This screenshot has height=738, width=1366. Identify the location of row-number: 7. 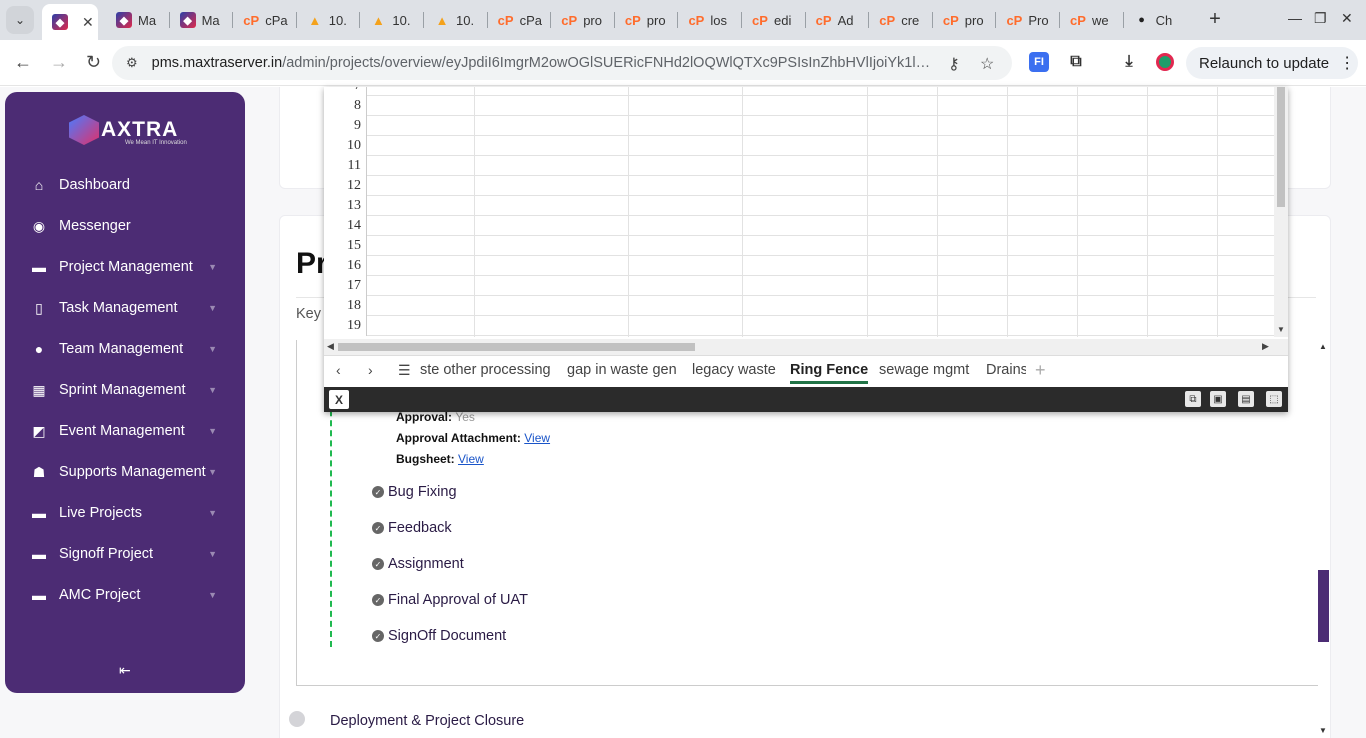
(345, 91).